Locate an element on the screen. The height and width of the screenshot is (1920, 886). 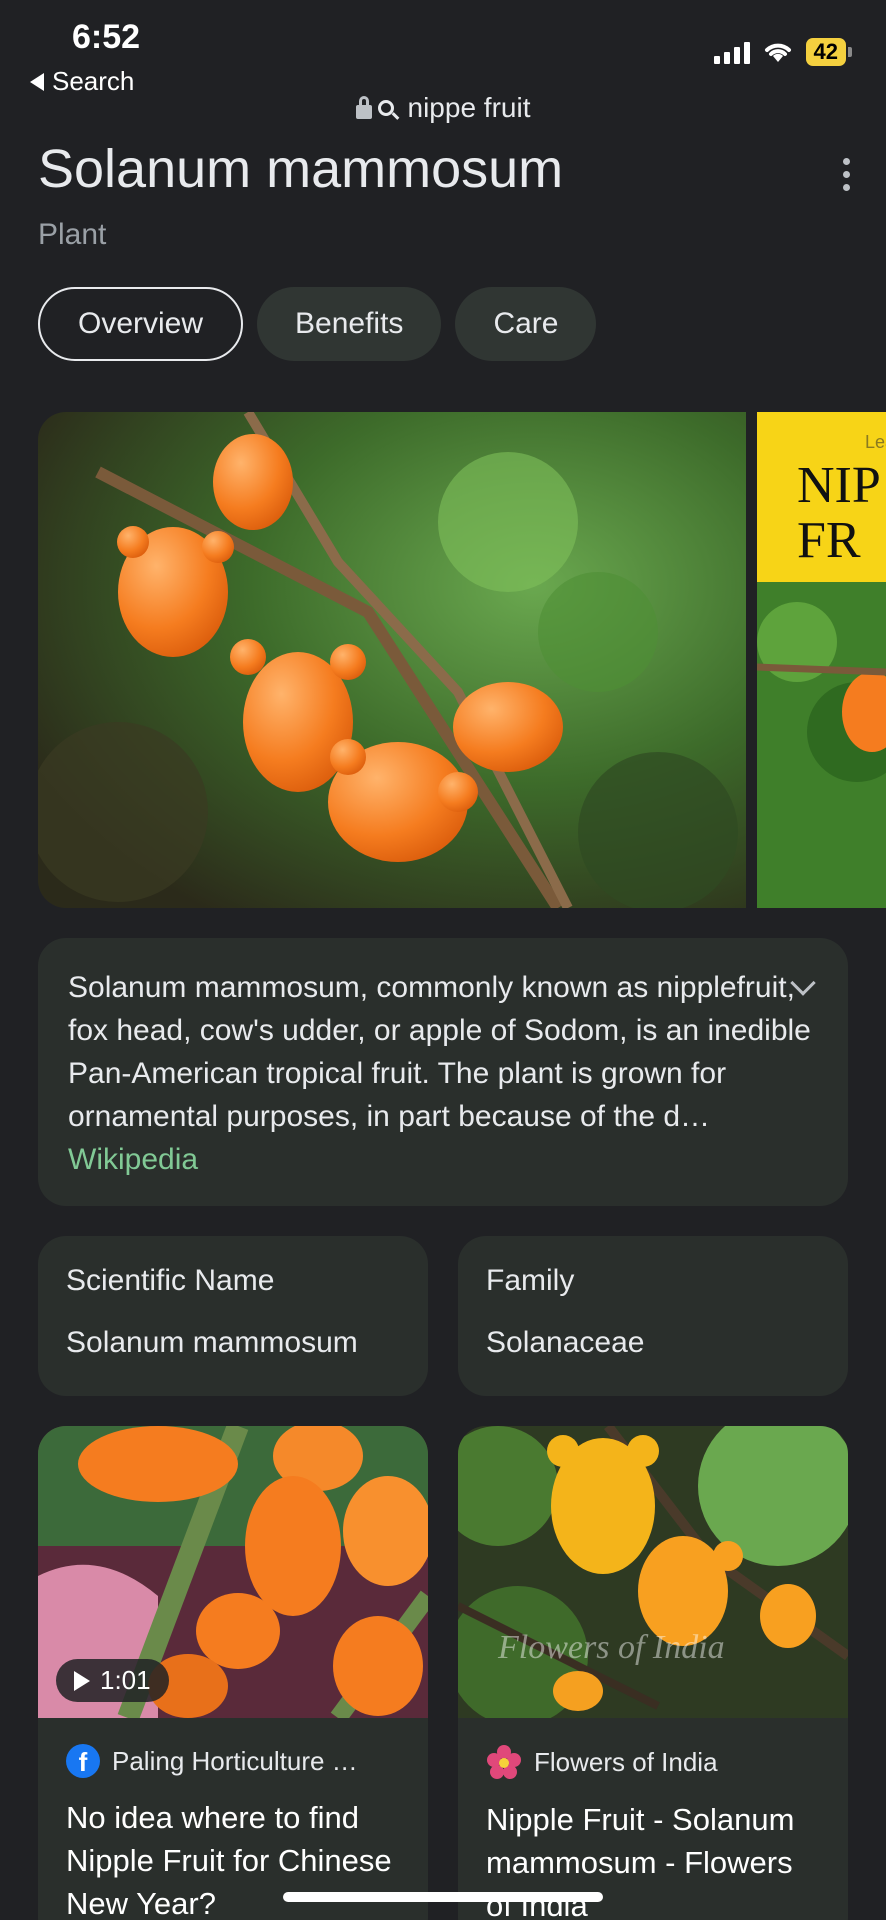
battery-level: 42 is located at coordinates (825, 52).